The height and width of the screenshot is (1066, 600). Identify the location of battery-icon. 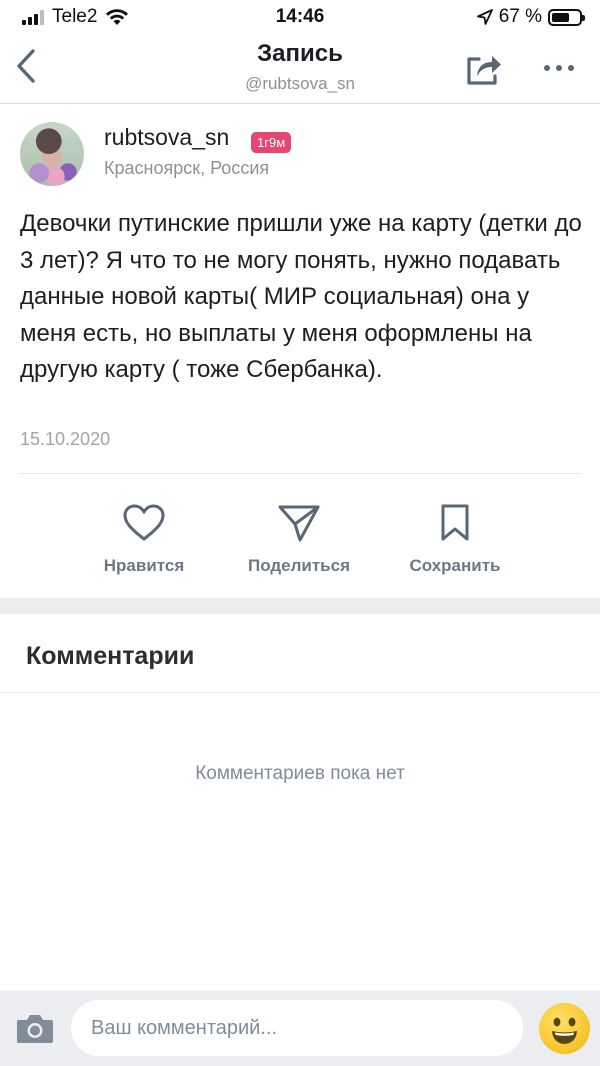
(566, 17).